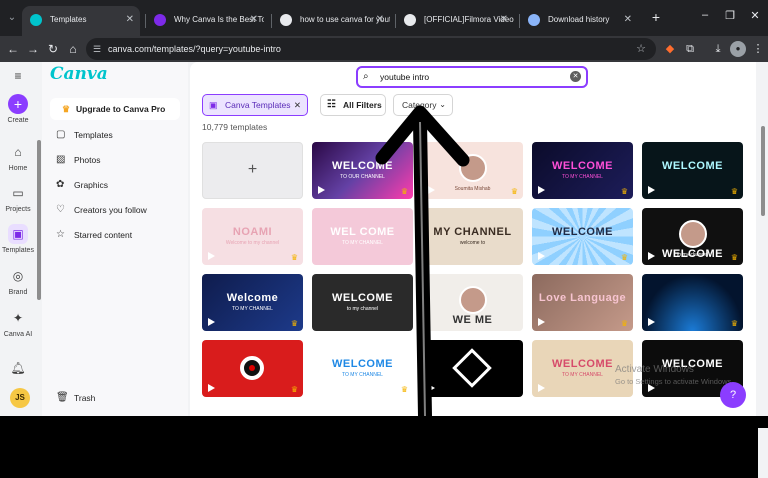 The height and width of the screenshot is (478, 768). Describe the element at coordinates (18, 369) in the screenshot. I see `notifications-button: 🔔︎` at that location.